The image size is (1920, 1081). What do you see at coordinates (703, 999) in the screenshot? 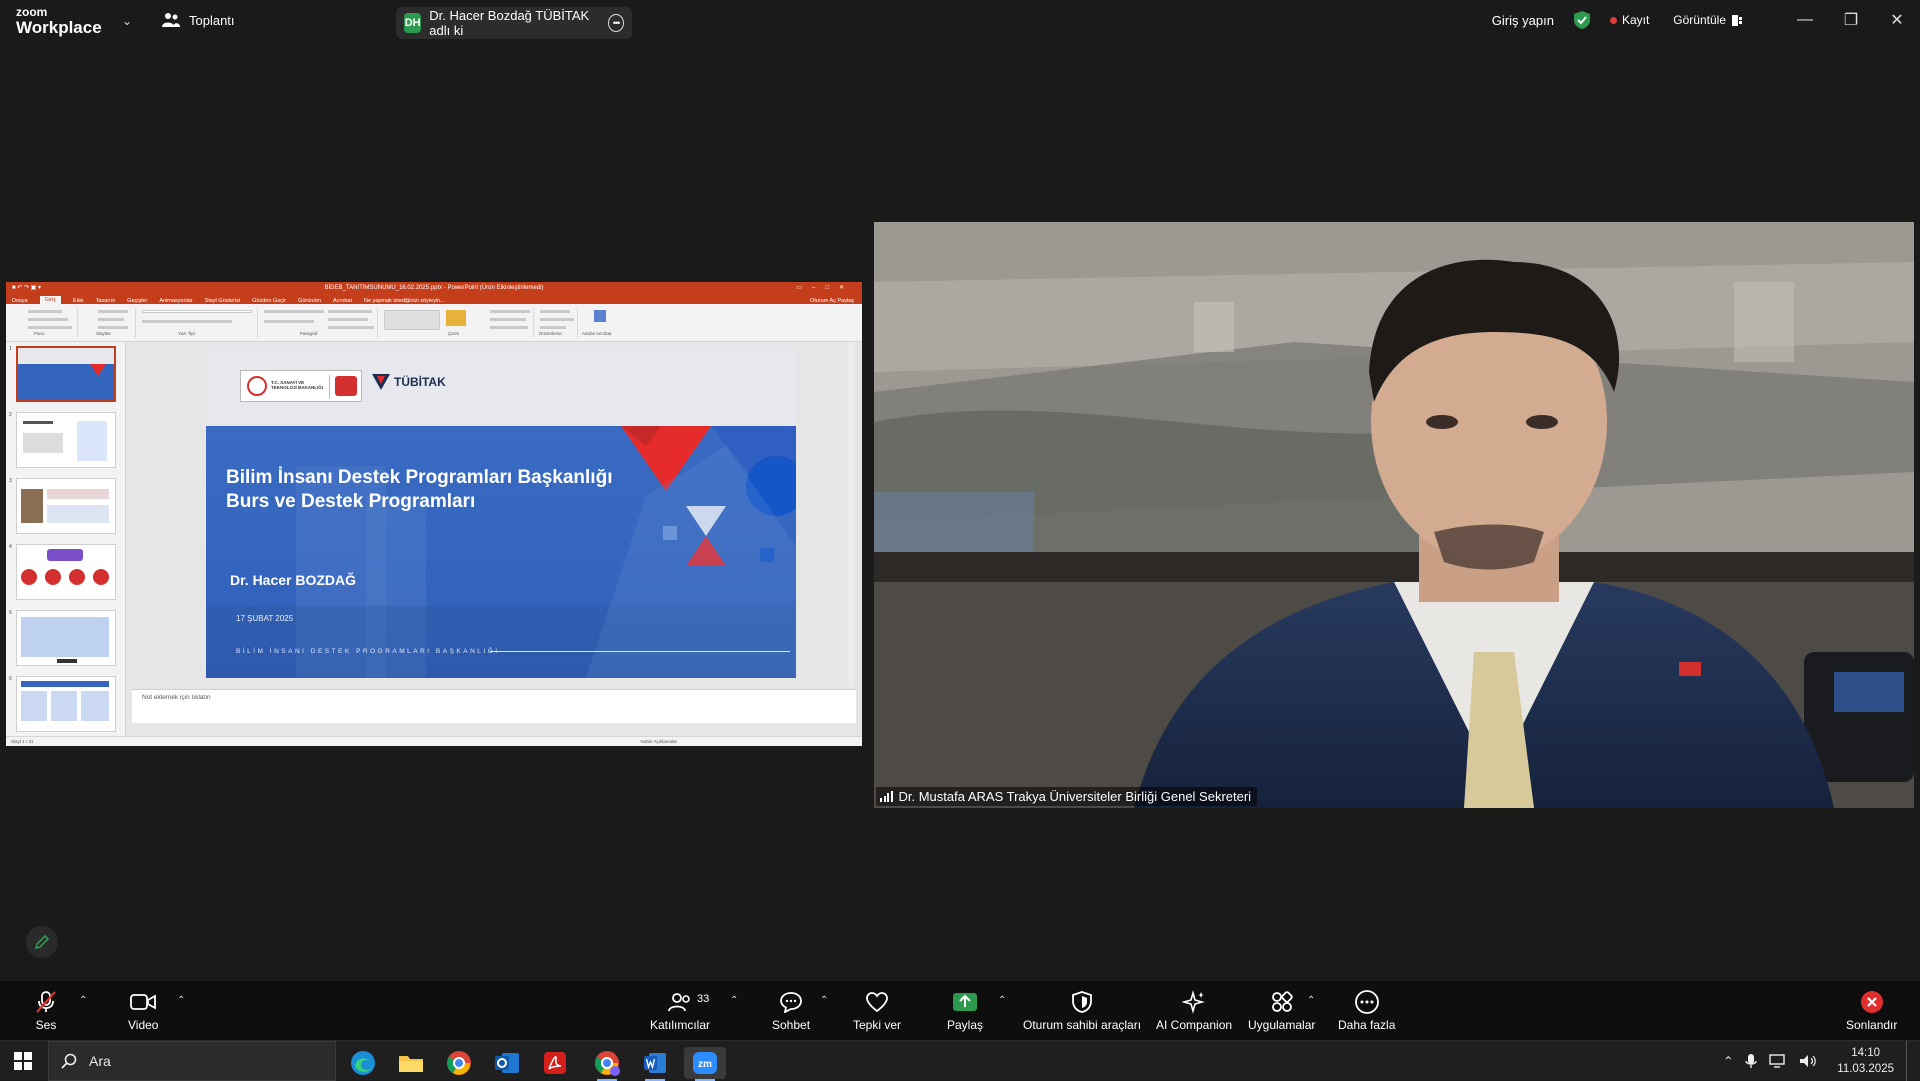
I see `participants-count: 33` at bounding box center [703, 999].